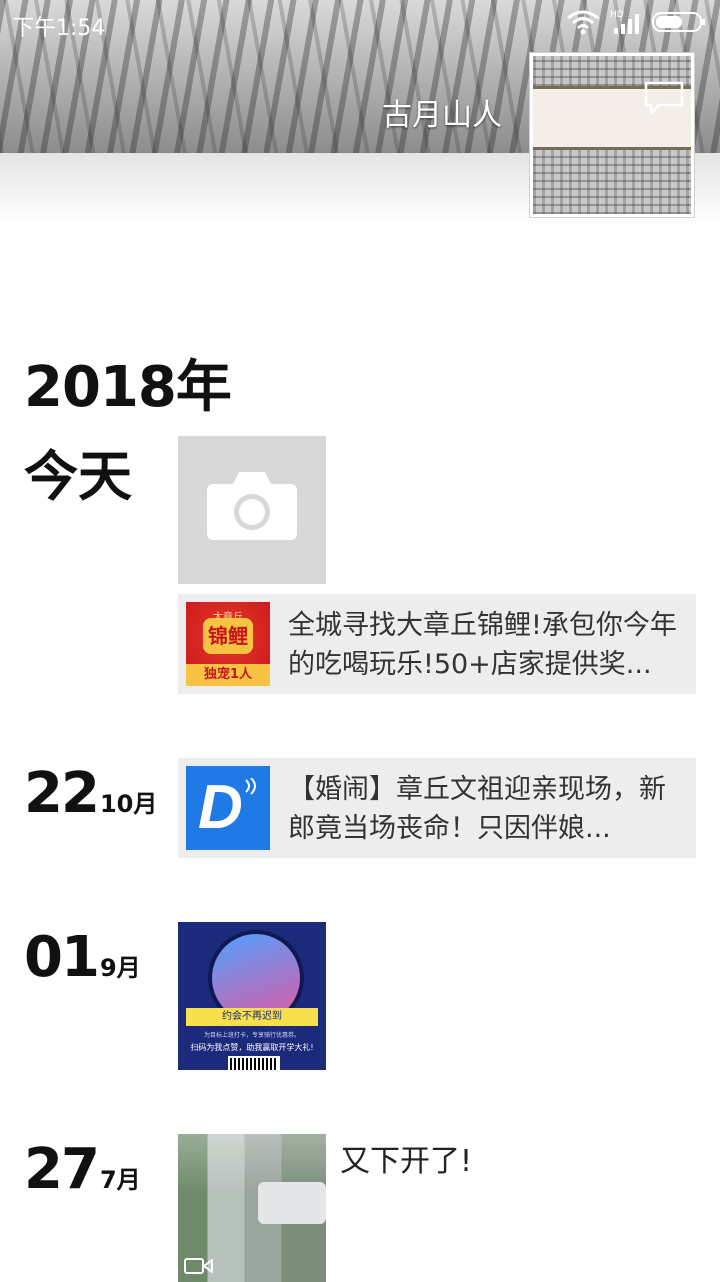  Describe the element at coordinates (128, 804) in the screenshot. I see `date-month: 10月` at that location.